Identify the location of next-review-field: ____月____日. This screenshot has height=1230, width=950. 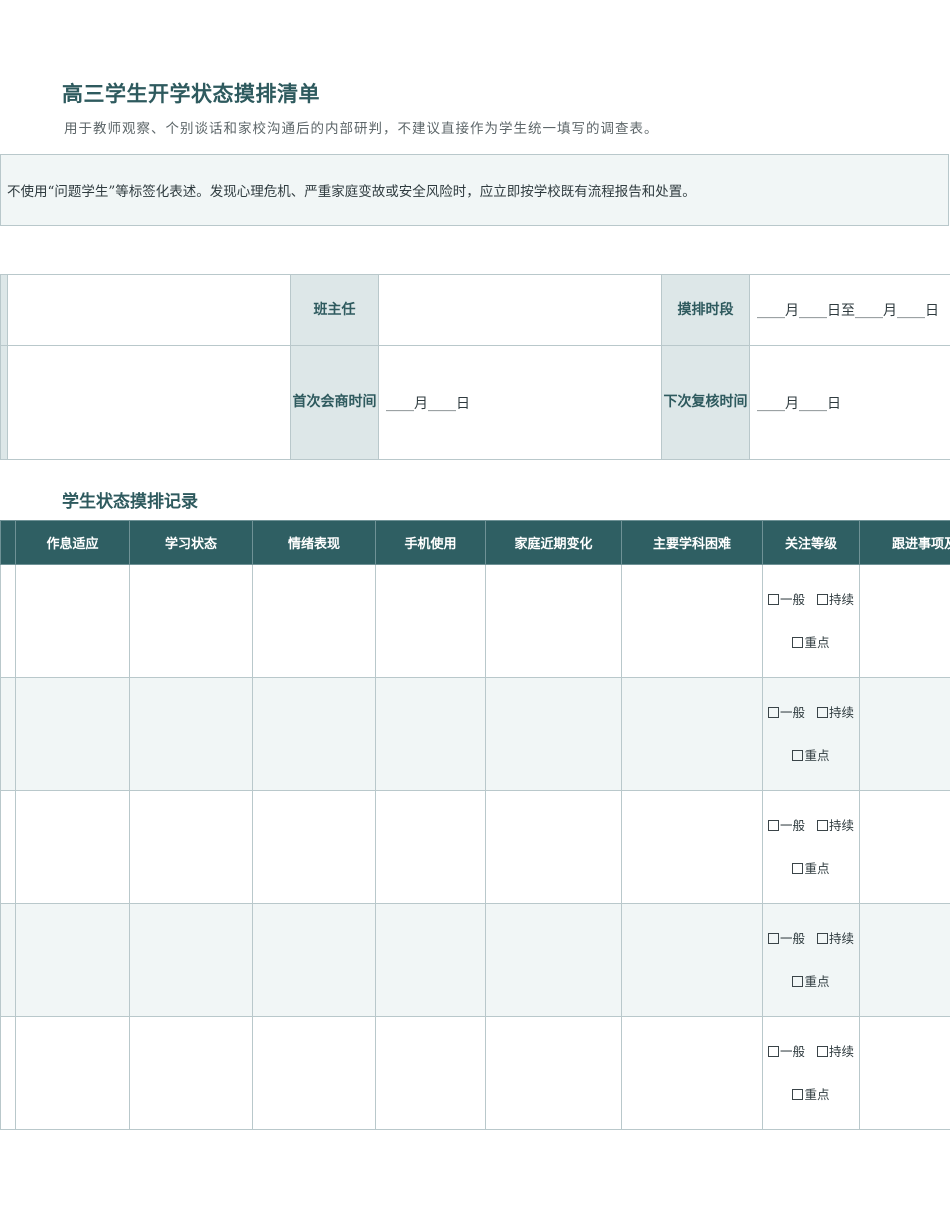
(849, 402).